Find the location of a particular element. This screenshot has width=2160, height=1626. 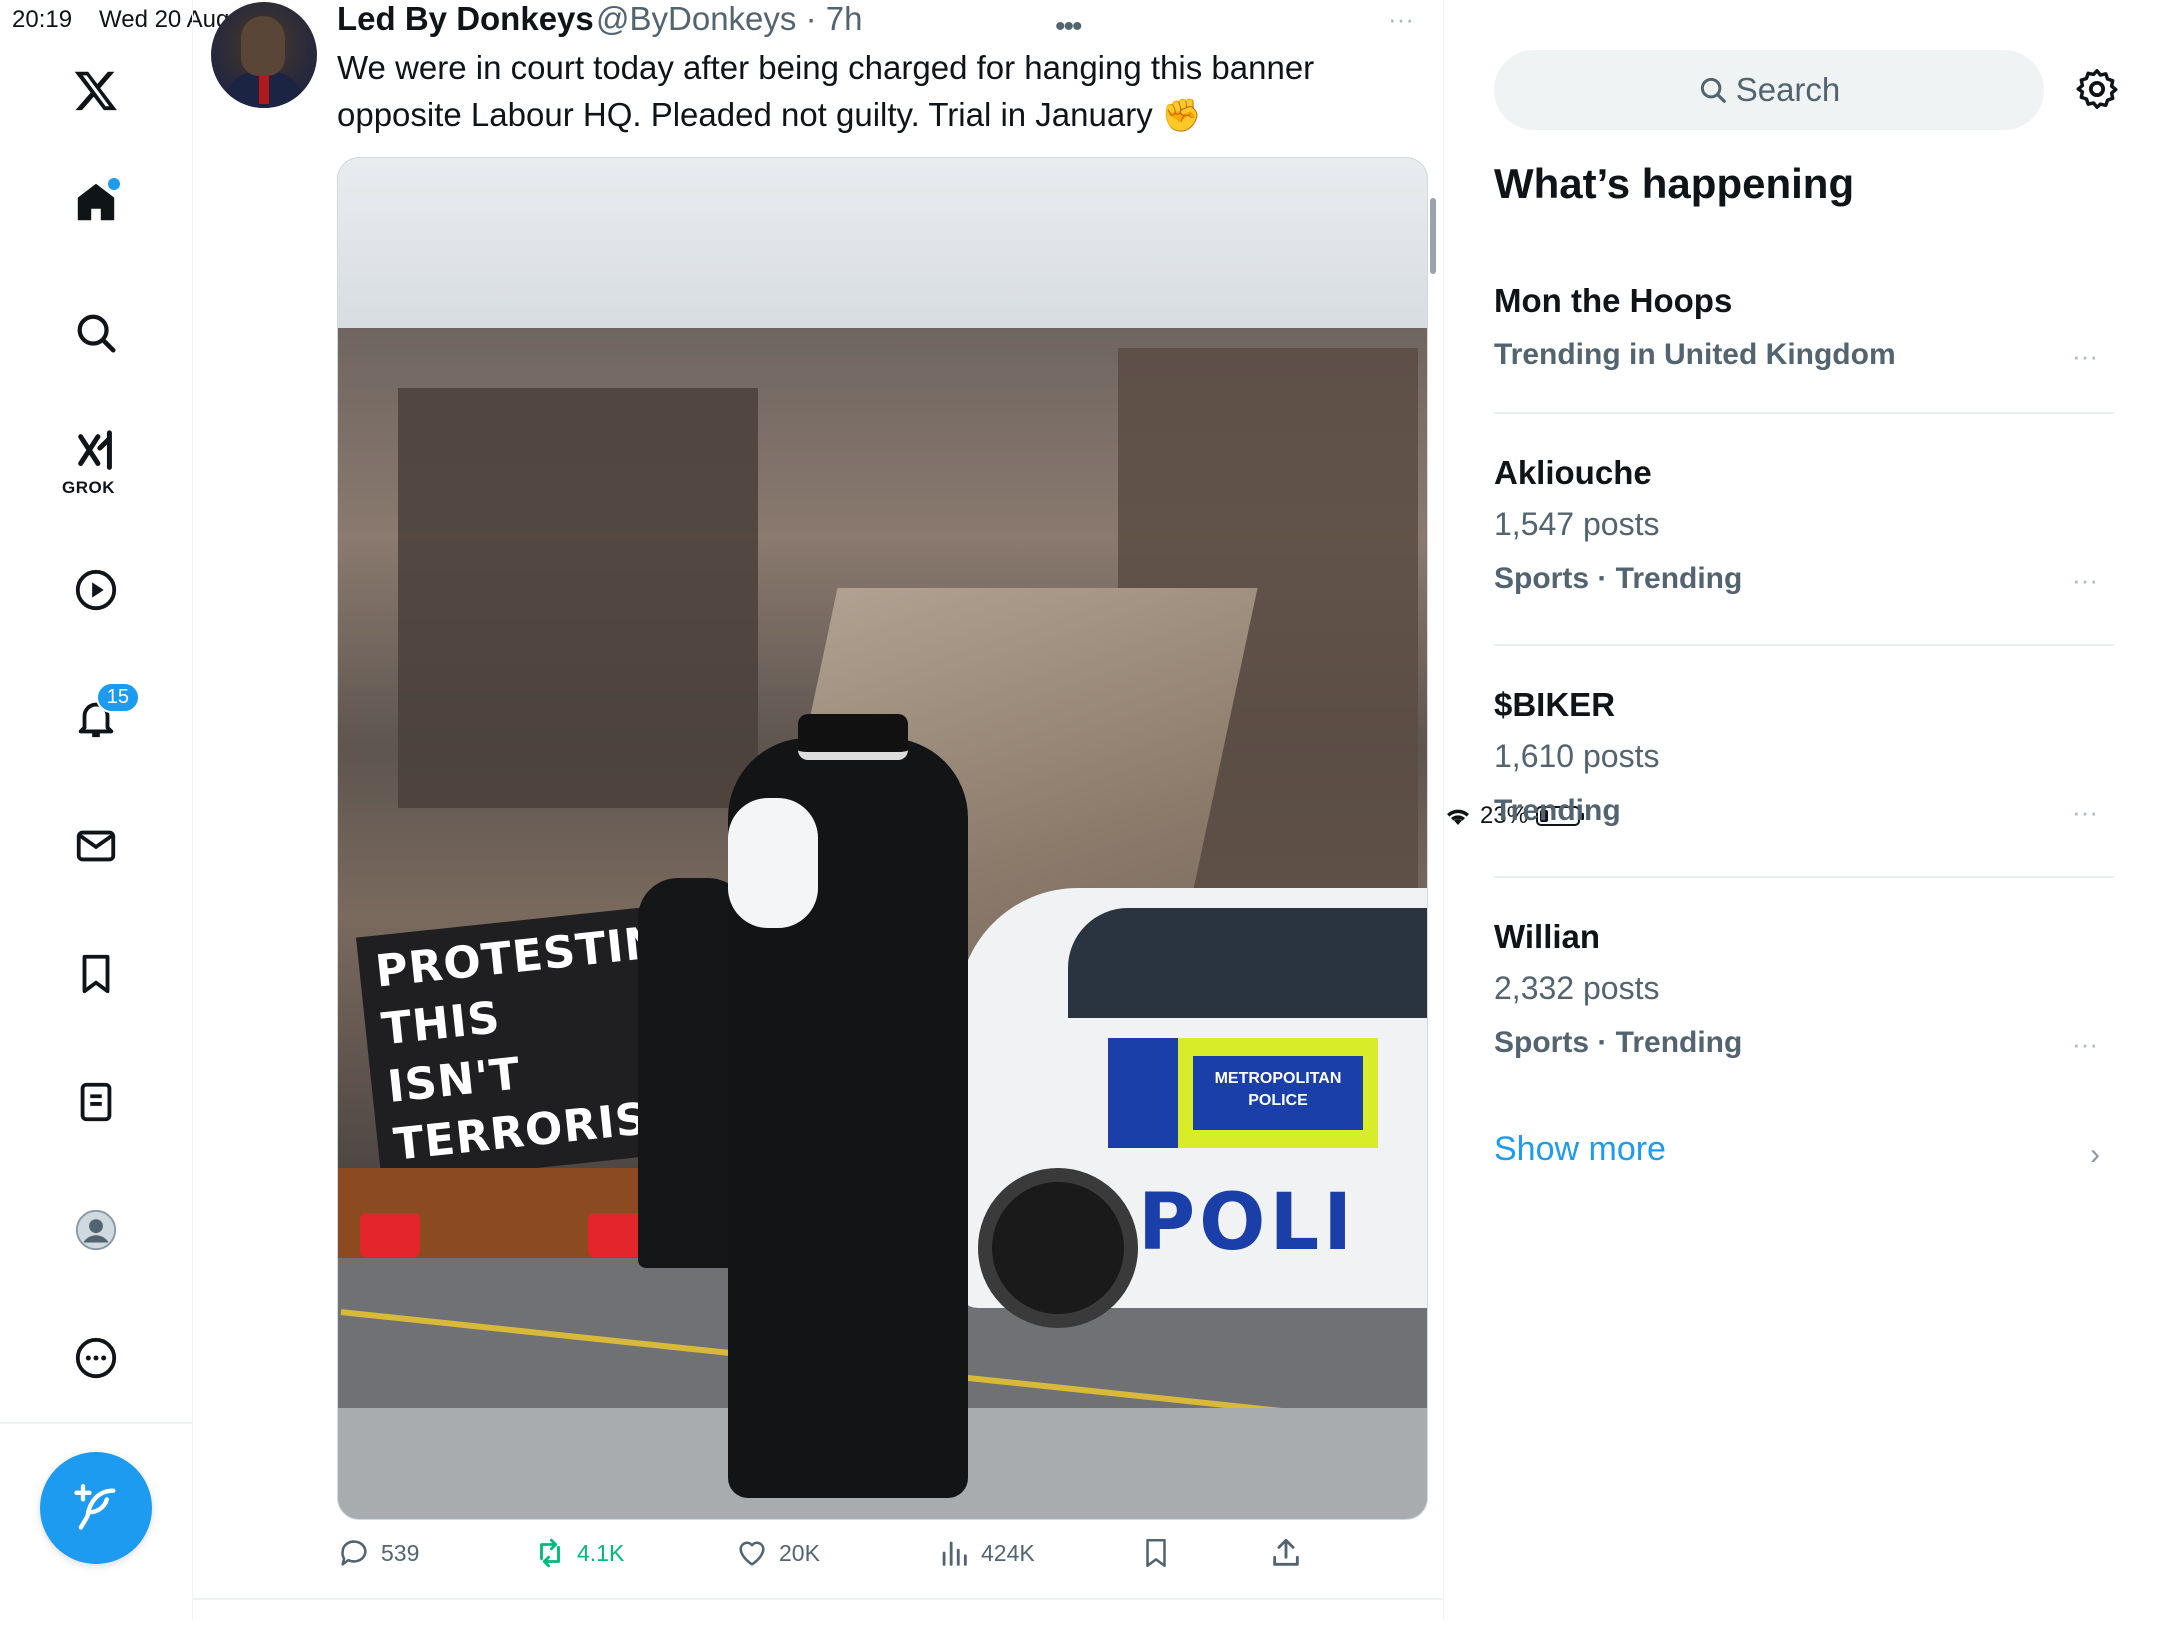

whats-happening-title: What’s happening is located at coordinates (1674, 183).